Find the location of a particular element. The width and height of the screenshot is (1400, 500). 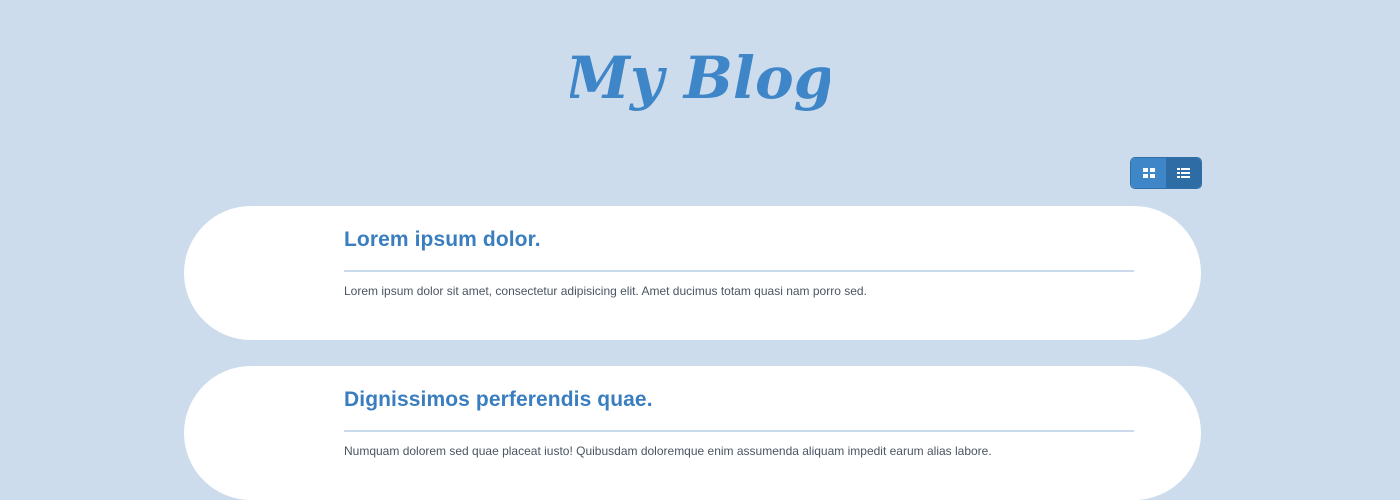

grid-icon is located at coordinates (1148, 173).